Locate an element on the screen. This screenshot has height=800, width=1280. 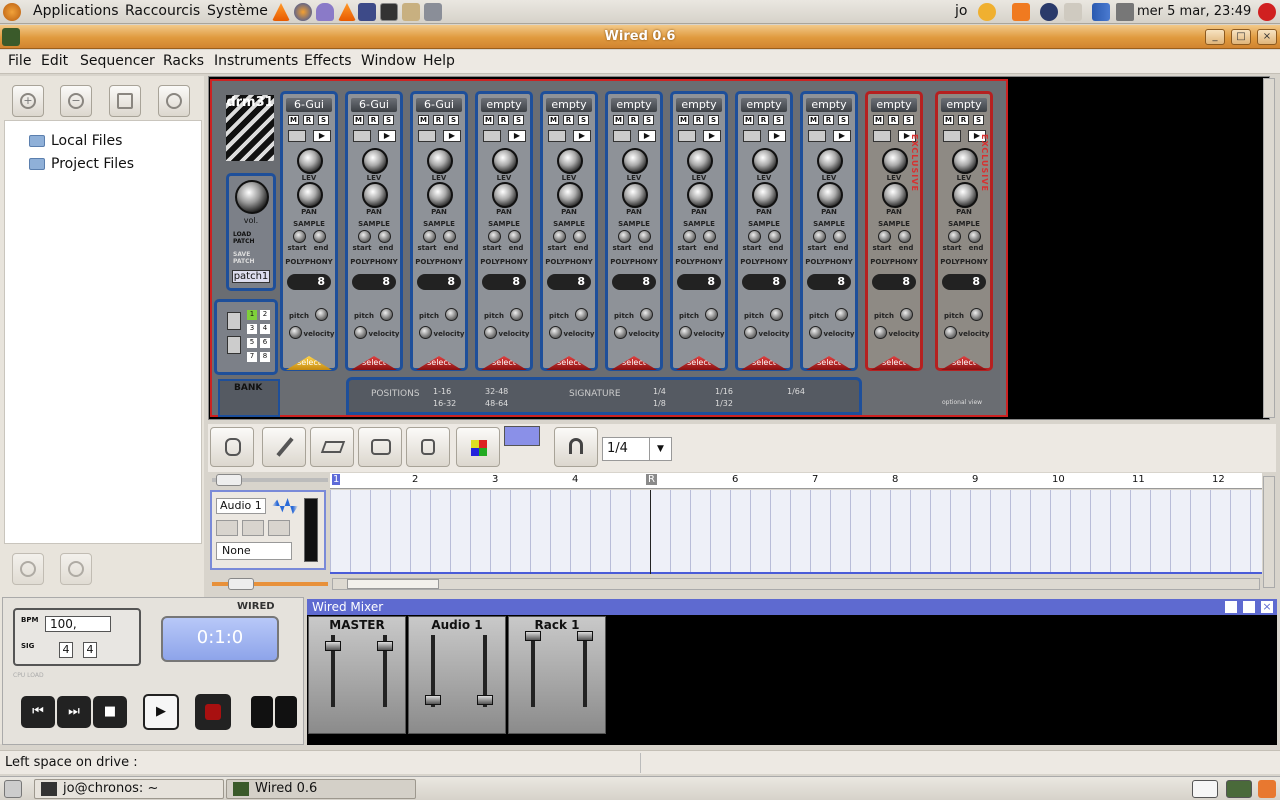
shortcuts-menu: Raccourcis is located at coordinates (162, 11).